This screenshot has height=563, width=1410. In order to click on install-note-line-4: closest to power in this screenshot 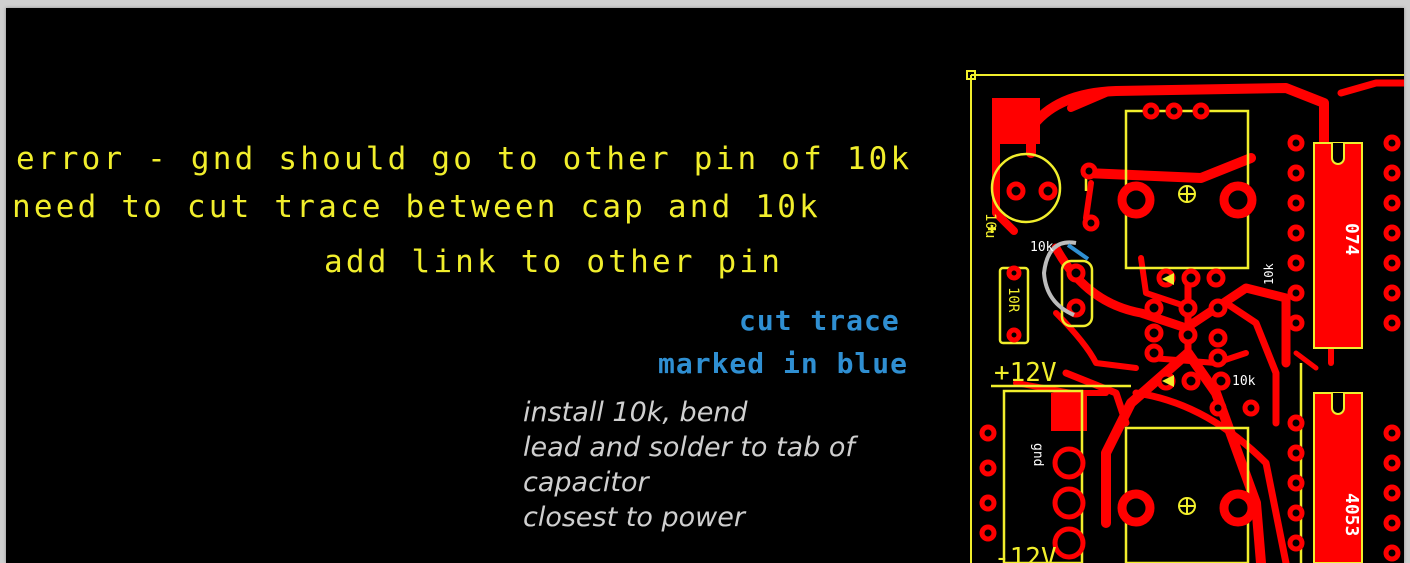, I will do `click(634, 517)`.